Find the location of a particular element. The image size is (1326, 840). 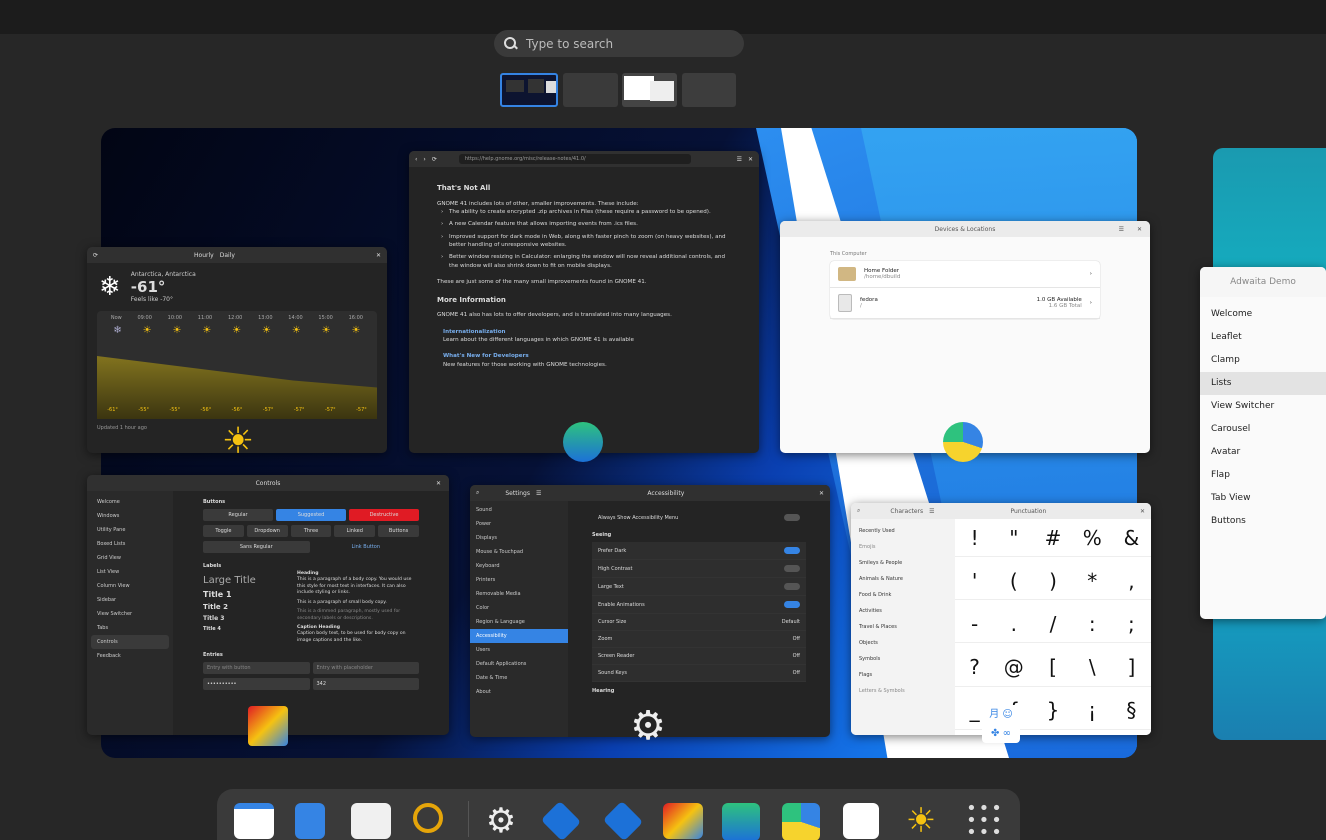

sidebar-item: About is located at coordinates (519, 692).